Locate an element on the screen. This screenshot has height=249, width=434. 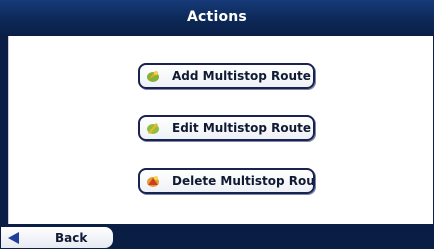
title-bar: Actions is located at coordinates (217, 17).